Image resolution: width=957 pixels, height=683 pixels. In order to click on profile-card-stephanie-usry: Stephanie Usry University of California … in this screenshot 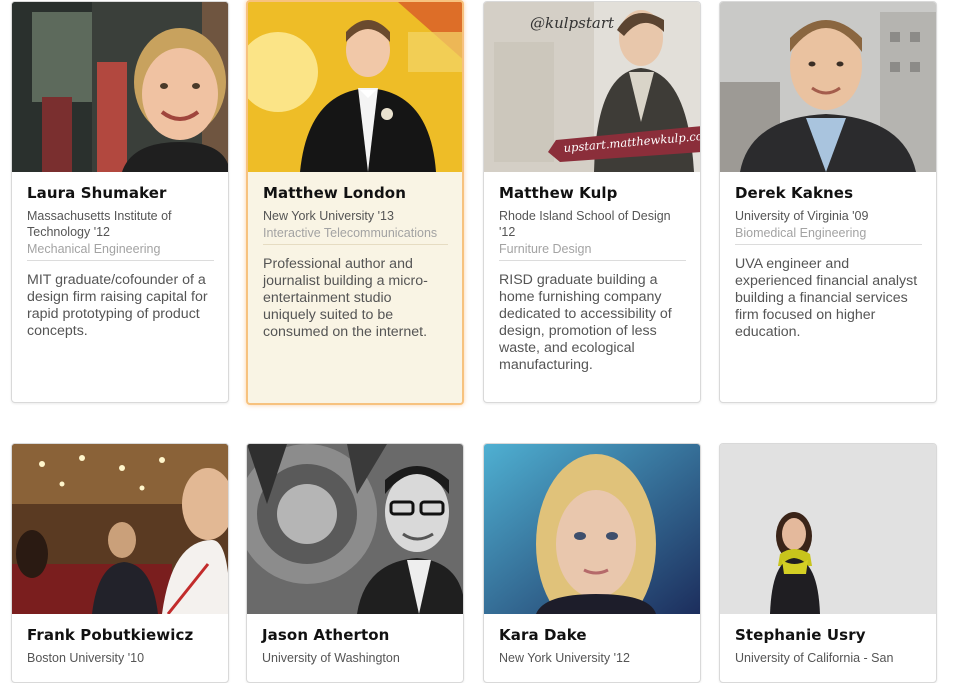, I will do `click(828, 563)`.